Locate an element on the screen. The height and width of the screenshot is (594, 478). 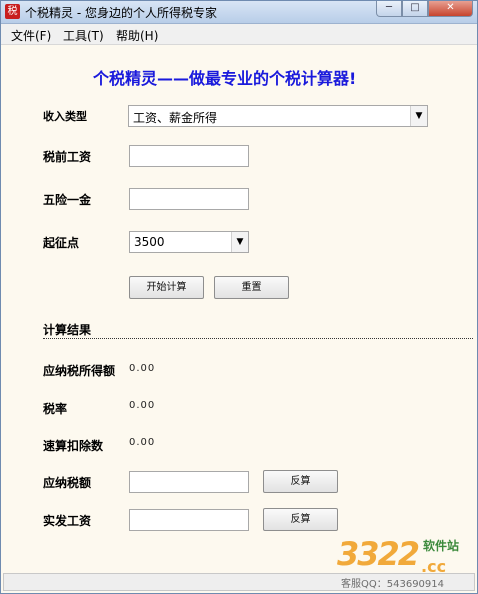
taxable-income-label: 应纳税所得额 is located at coordinates (79, 371).